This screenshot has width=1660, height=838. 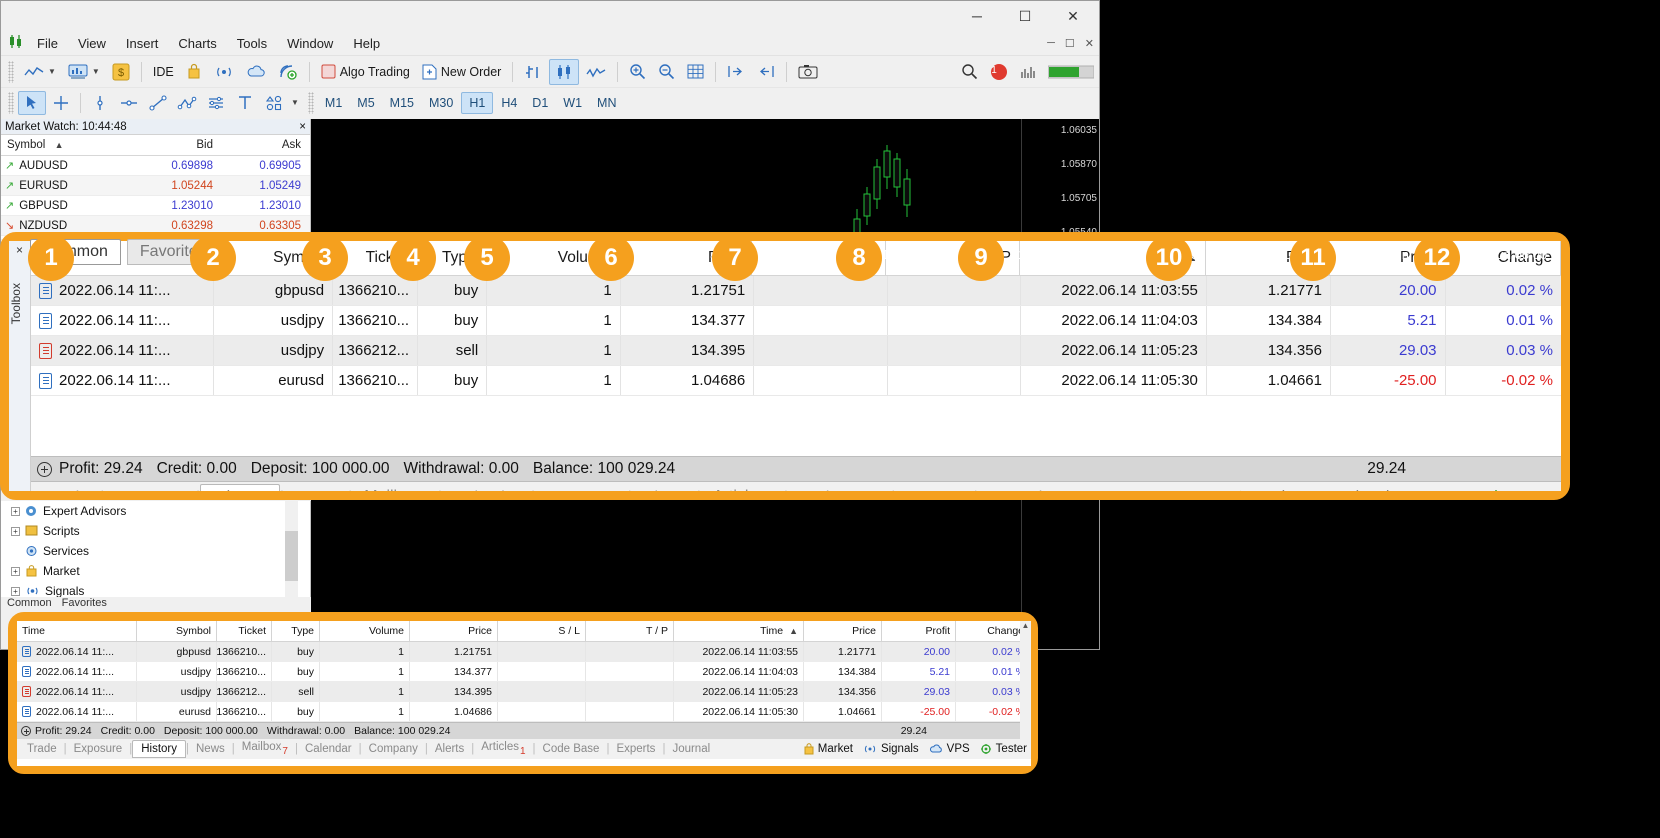 What do you see at coordinates (1521, 490) in the screenshot?
I see `toolbox-tester-link: Tester` at bounding box center [1521, 490].